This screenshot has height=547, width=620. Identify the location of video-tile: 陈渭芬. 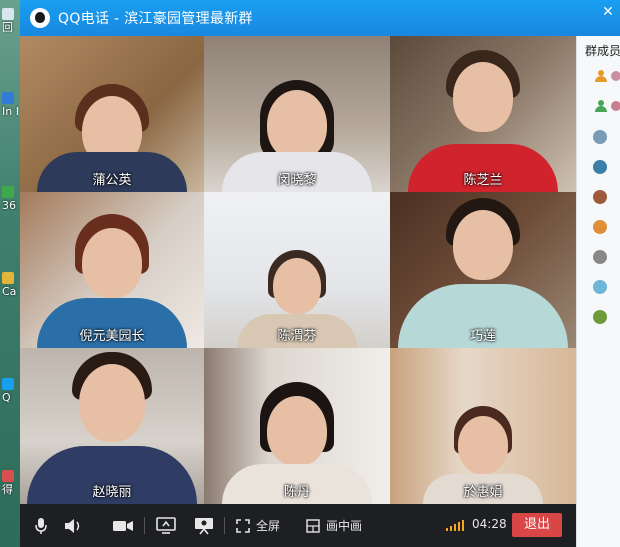
(297, 270).